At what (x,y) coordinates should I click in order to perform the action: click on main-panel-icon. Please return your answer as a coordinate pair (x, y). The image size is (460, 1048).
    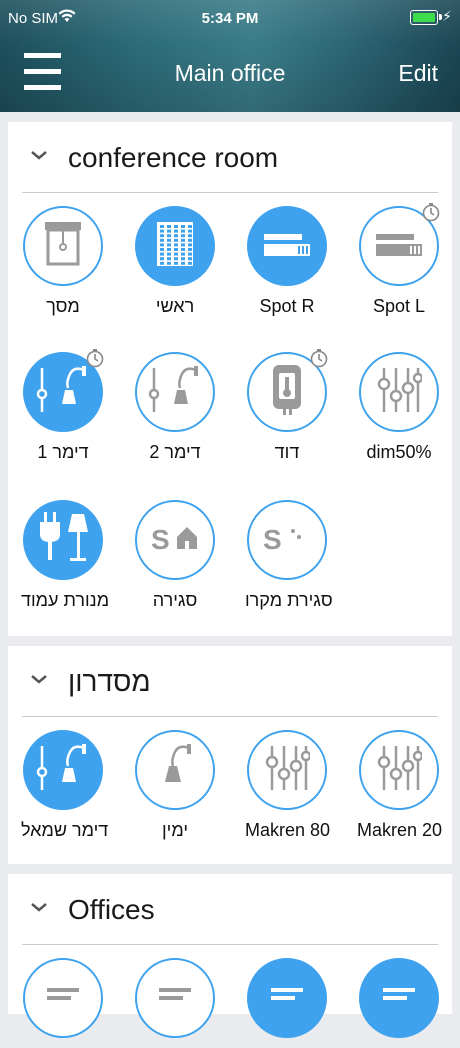
    Looking at the image, I should click on (175, 246).